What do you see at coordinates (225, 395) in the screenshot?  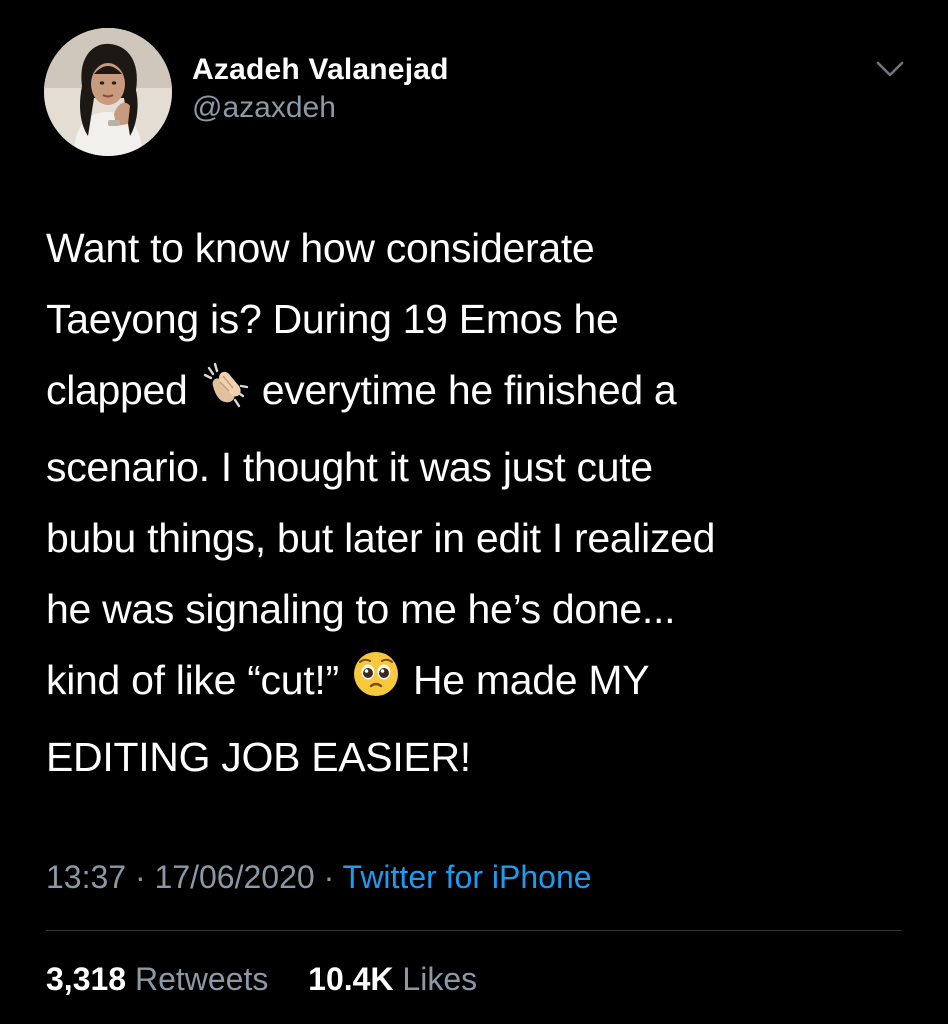 I see `clapping-hands-icon` at bounding box center [225, 395].